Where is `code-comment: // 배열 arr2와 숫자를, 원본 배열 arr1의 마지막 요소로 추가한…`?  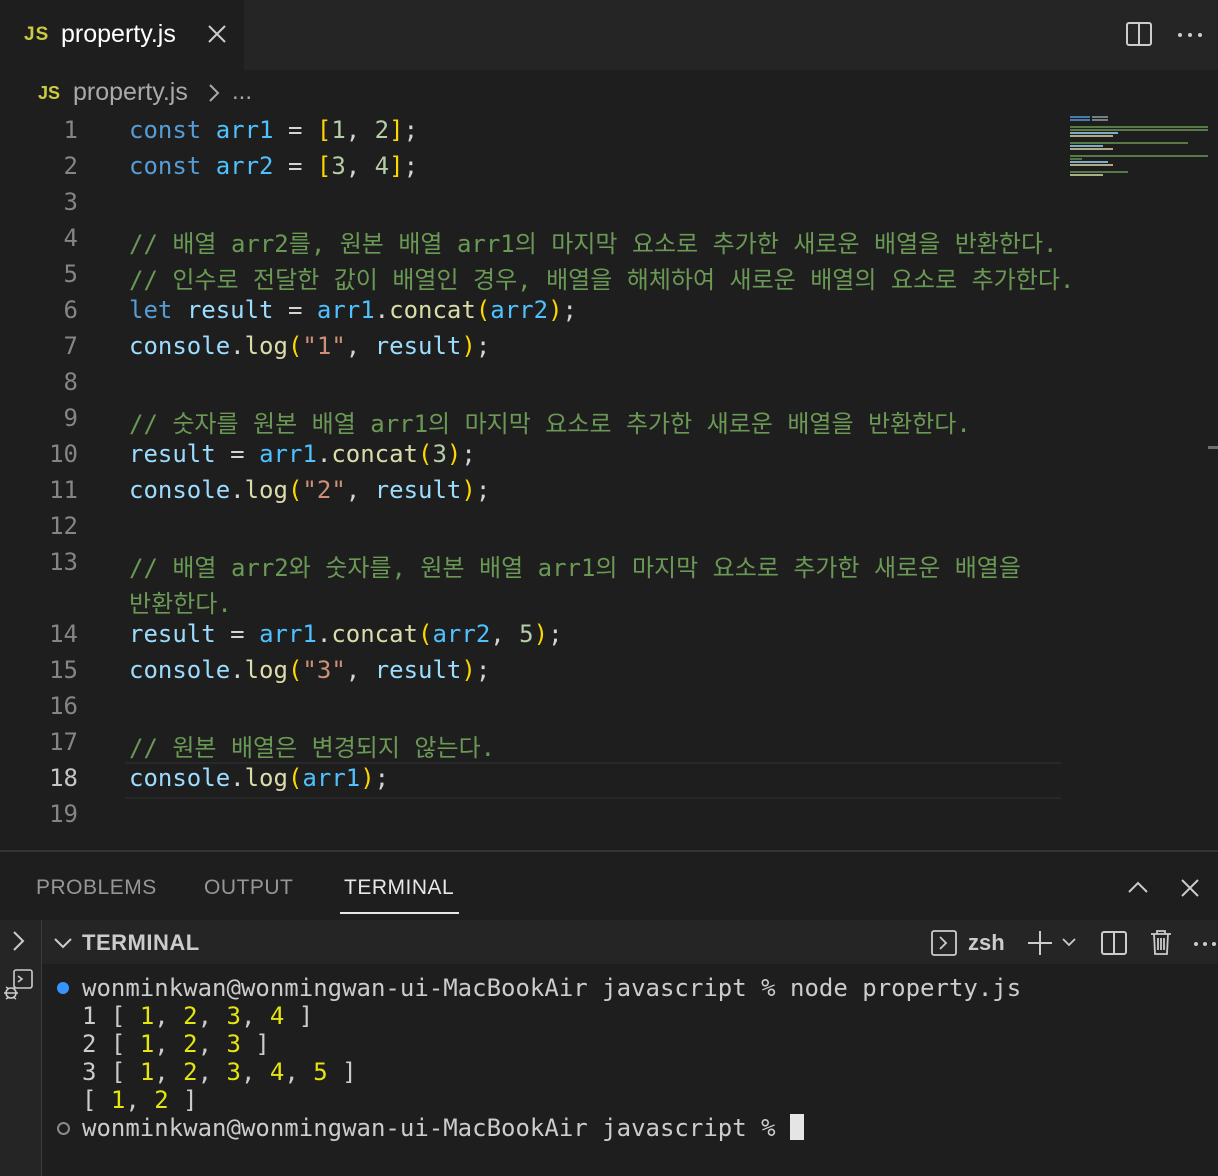 code-comment: // 배열 arr2와 숫자를, 원본 배열 arr1의 마지막 요소로 추가한… is located at coordinates (575, 568).